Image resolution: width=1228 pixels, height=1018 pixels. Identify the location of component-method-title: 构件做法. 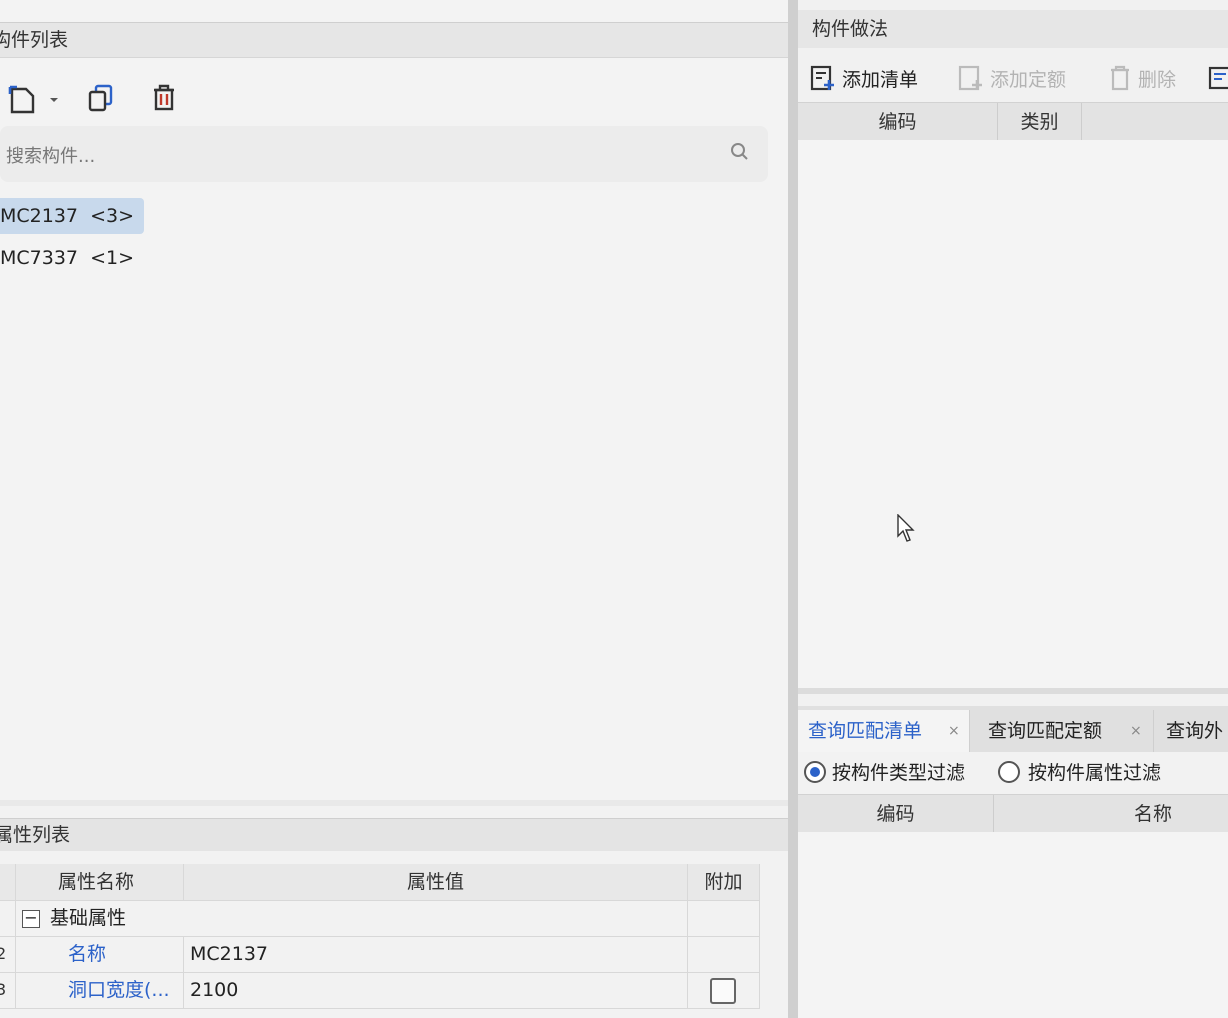
(850, 29).